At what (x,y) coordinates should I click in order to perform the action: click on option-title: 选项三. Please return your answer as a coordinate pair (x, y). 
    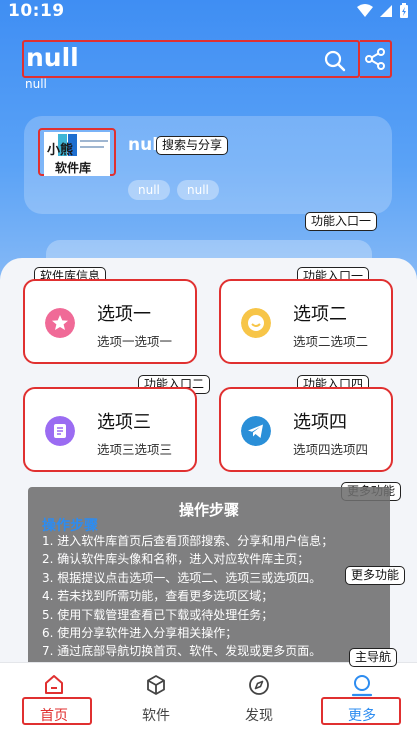
    Looking at the image, I should click on (124, 422).